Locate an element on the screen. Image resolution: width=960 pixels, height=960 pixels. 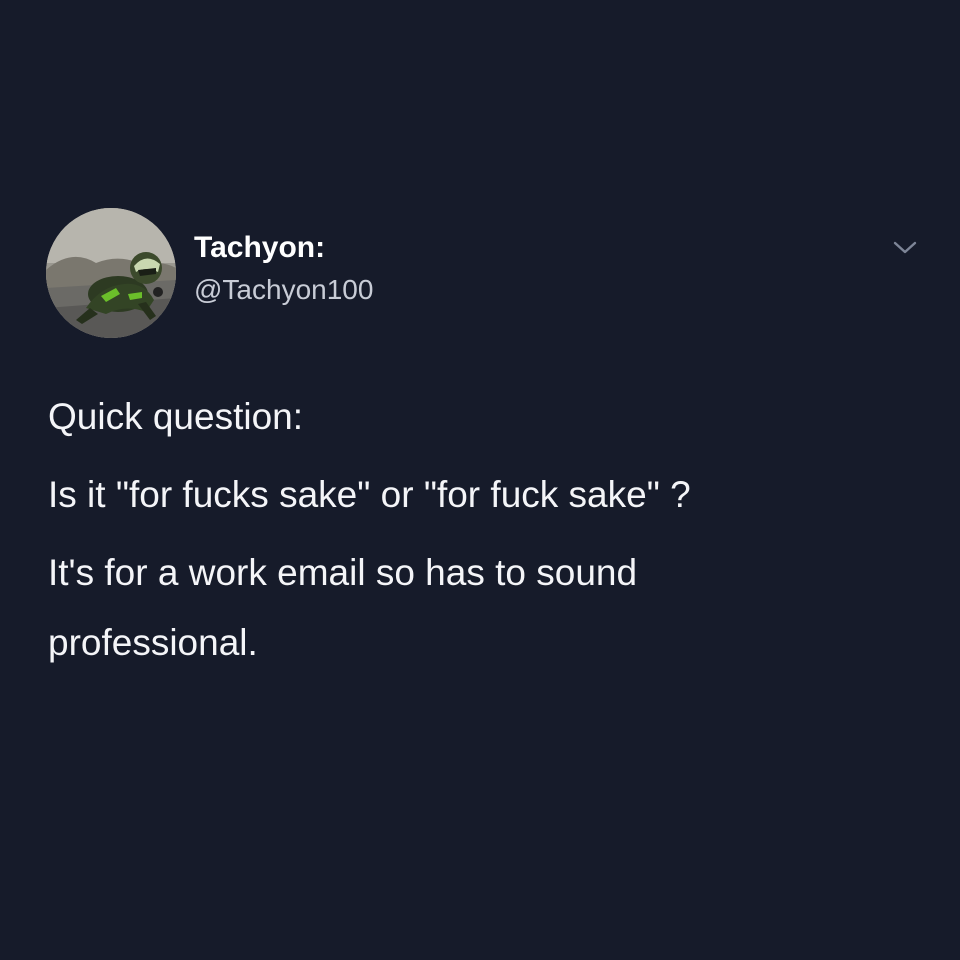
avatar-photo-icon is located at coordinates (111, 273).